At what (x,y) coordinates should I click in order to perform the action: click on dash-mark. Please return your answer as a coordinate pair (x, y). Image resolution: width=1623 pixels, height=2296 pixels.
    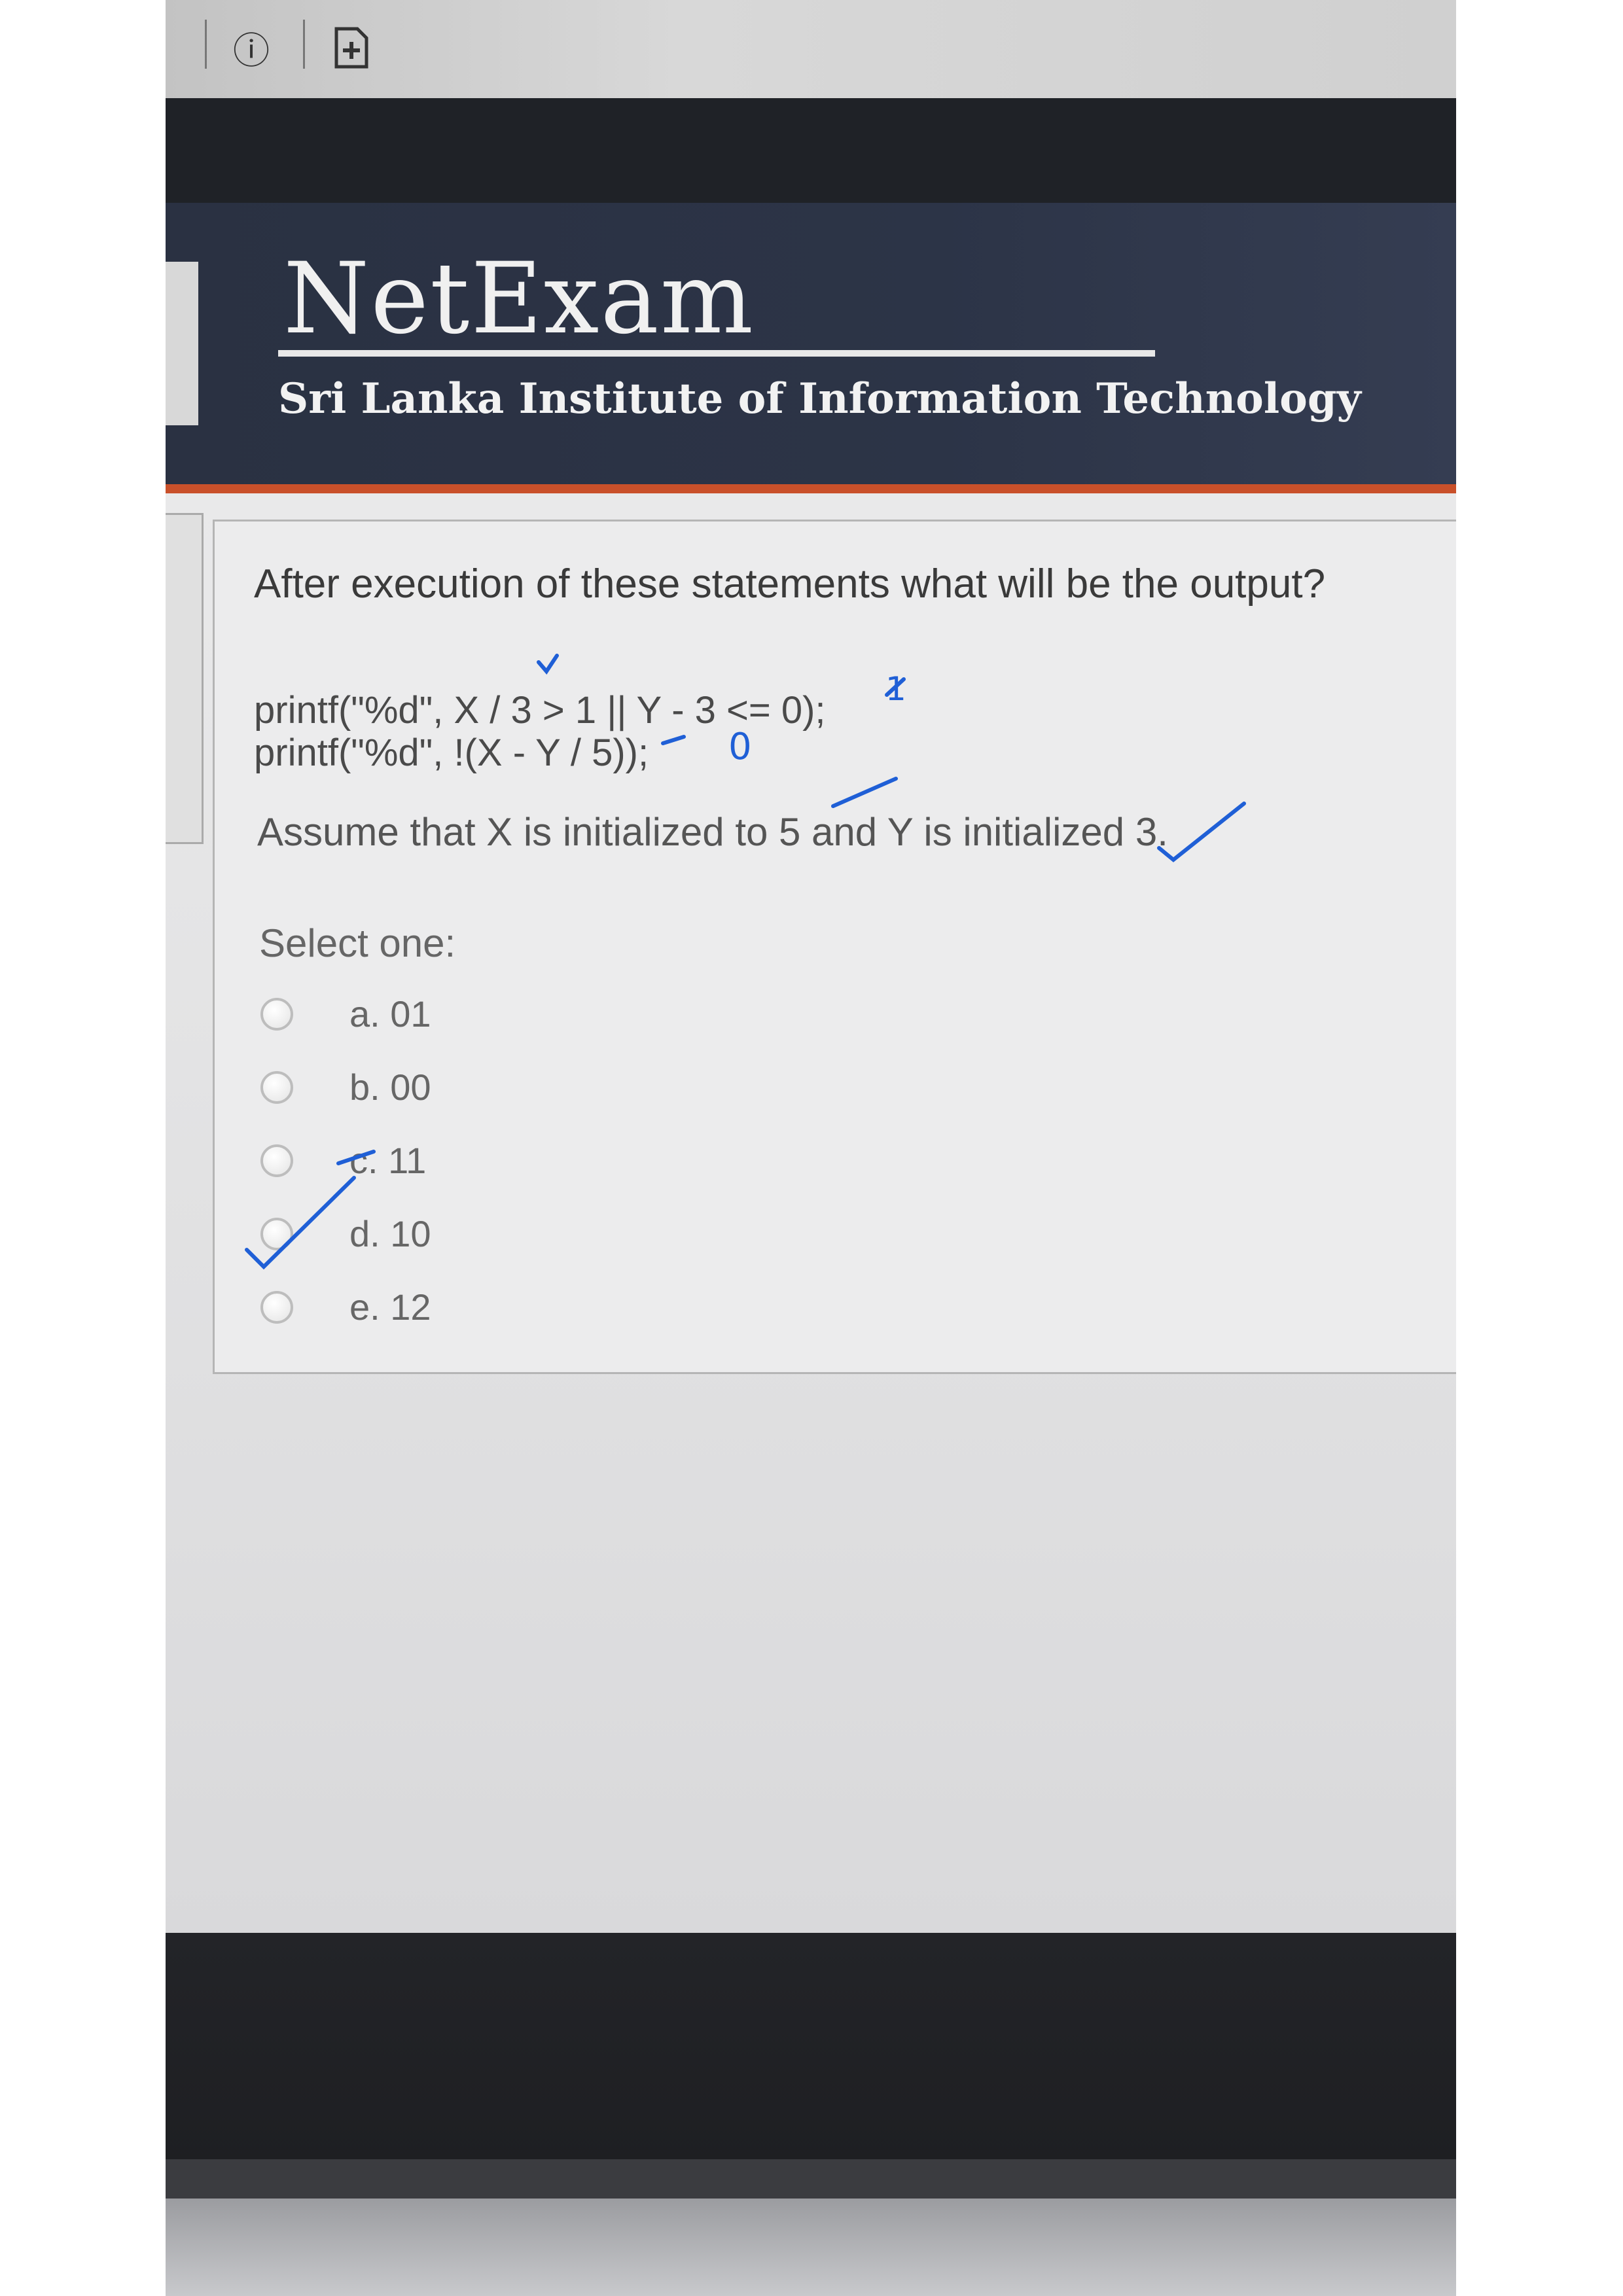
    Looking at the image, I should click on (674, 740).